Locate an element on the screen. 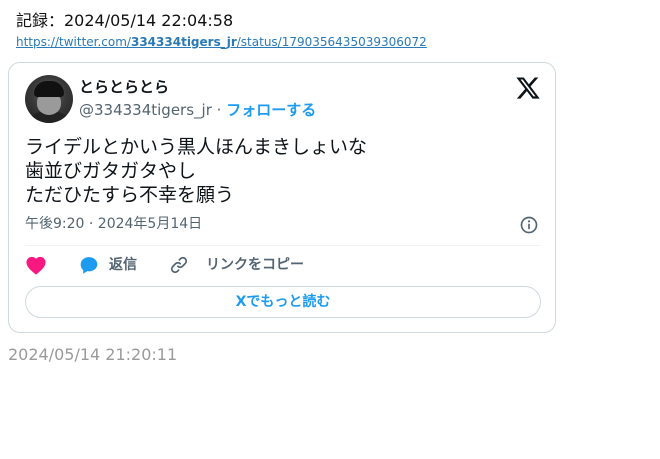 The width and height of the screenshot is (660, 459). reply-button: 返信 is located at coordinates (123, 265).